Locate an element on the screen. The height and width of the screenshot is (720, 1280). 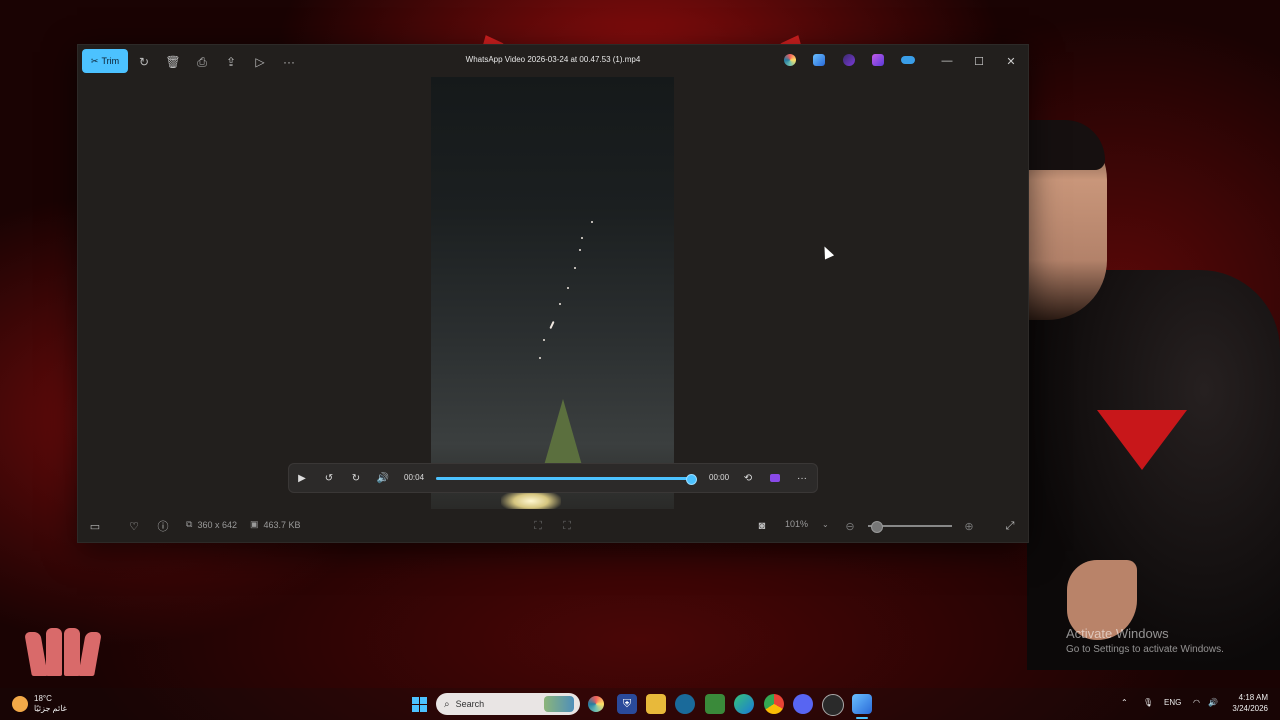
expand-icon: ⤢ is located at coordinates (1010, 525).